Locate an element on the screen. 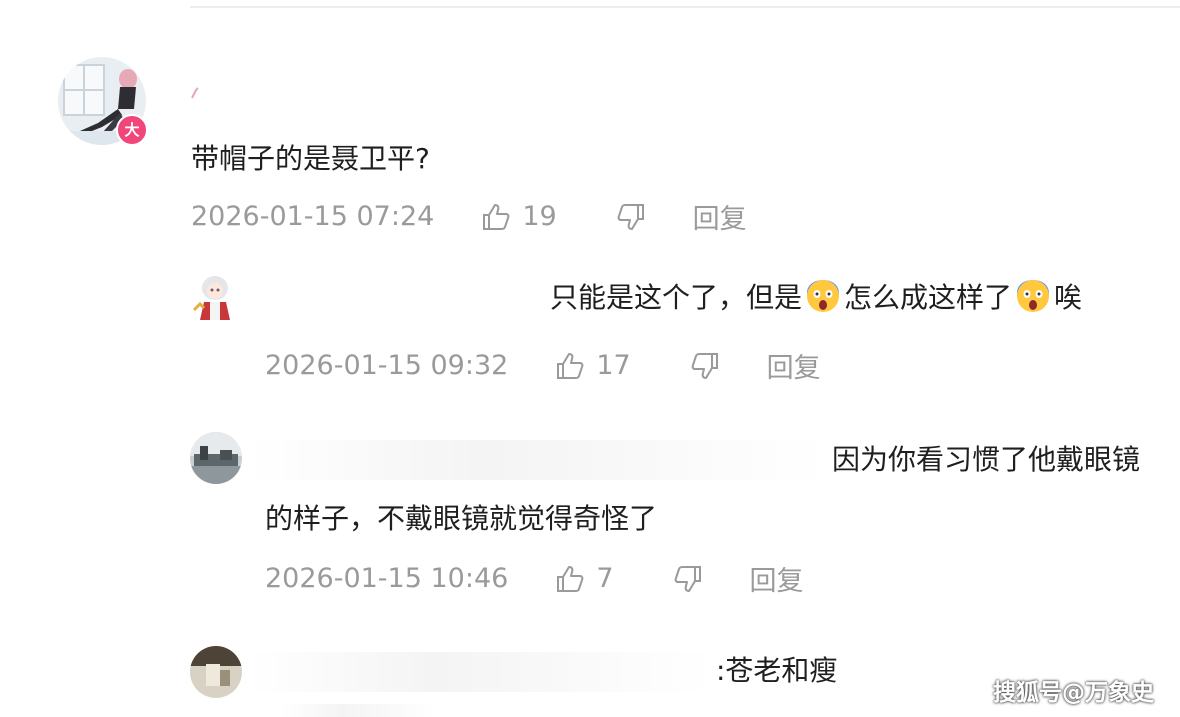 The image size is (1180, 717). comment-time: 2026-01-15 10:46 is located at coordinates (387, 578).